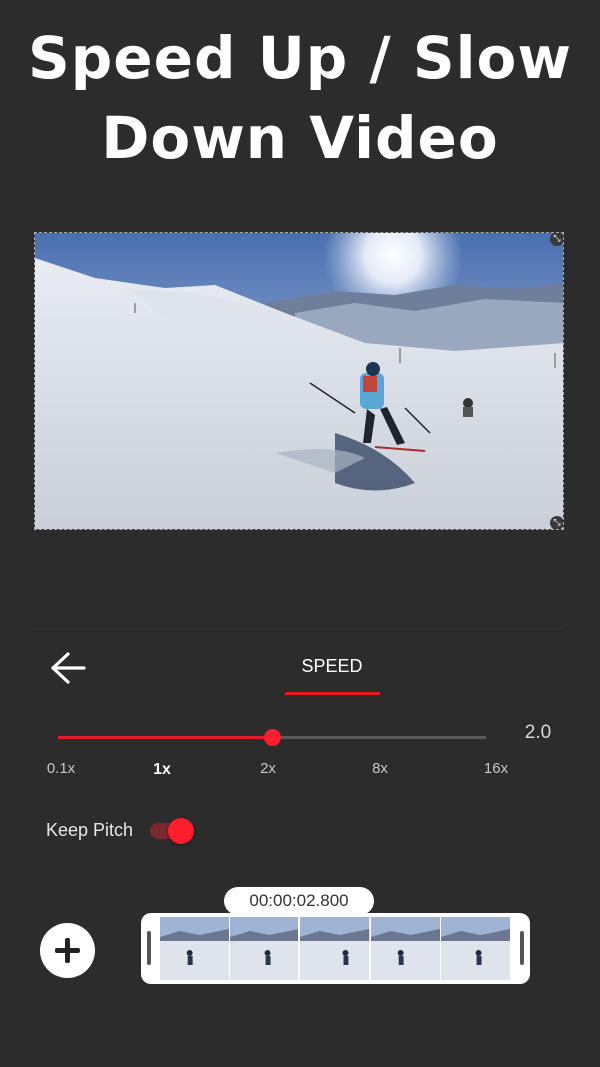 The image size is (600, 1067). What do you see at coordinates (332, 693) in the screenshot?
I see `tab-speed-underline` at bounding box center [332, 693].